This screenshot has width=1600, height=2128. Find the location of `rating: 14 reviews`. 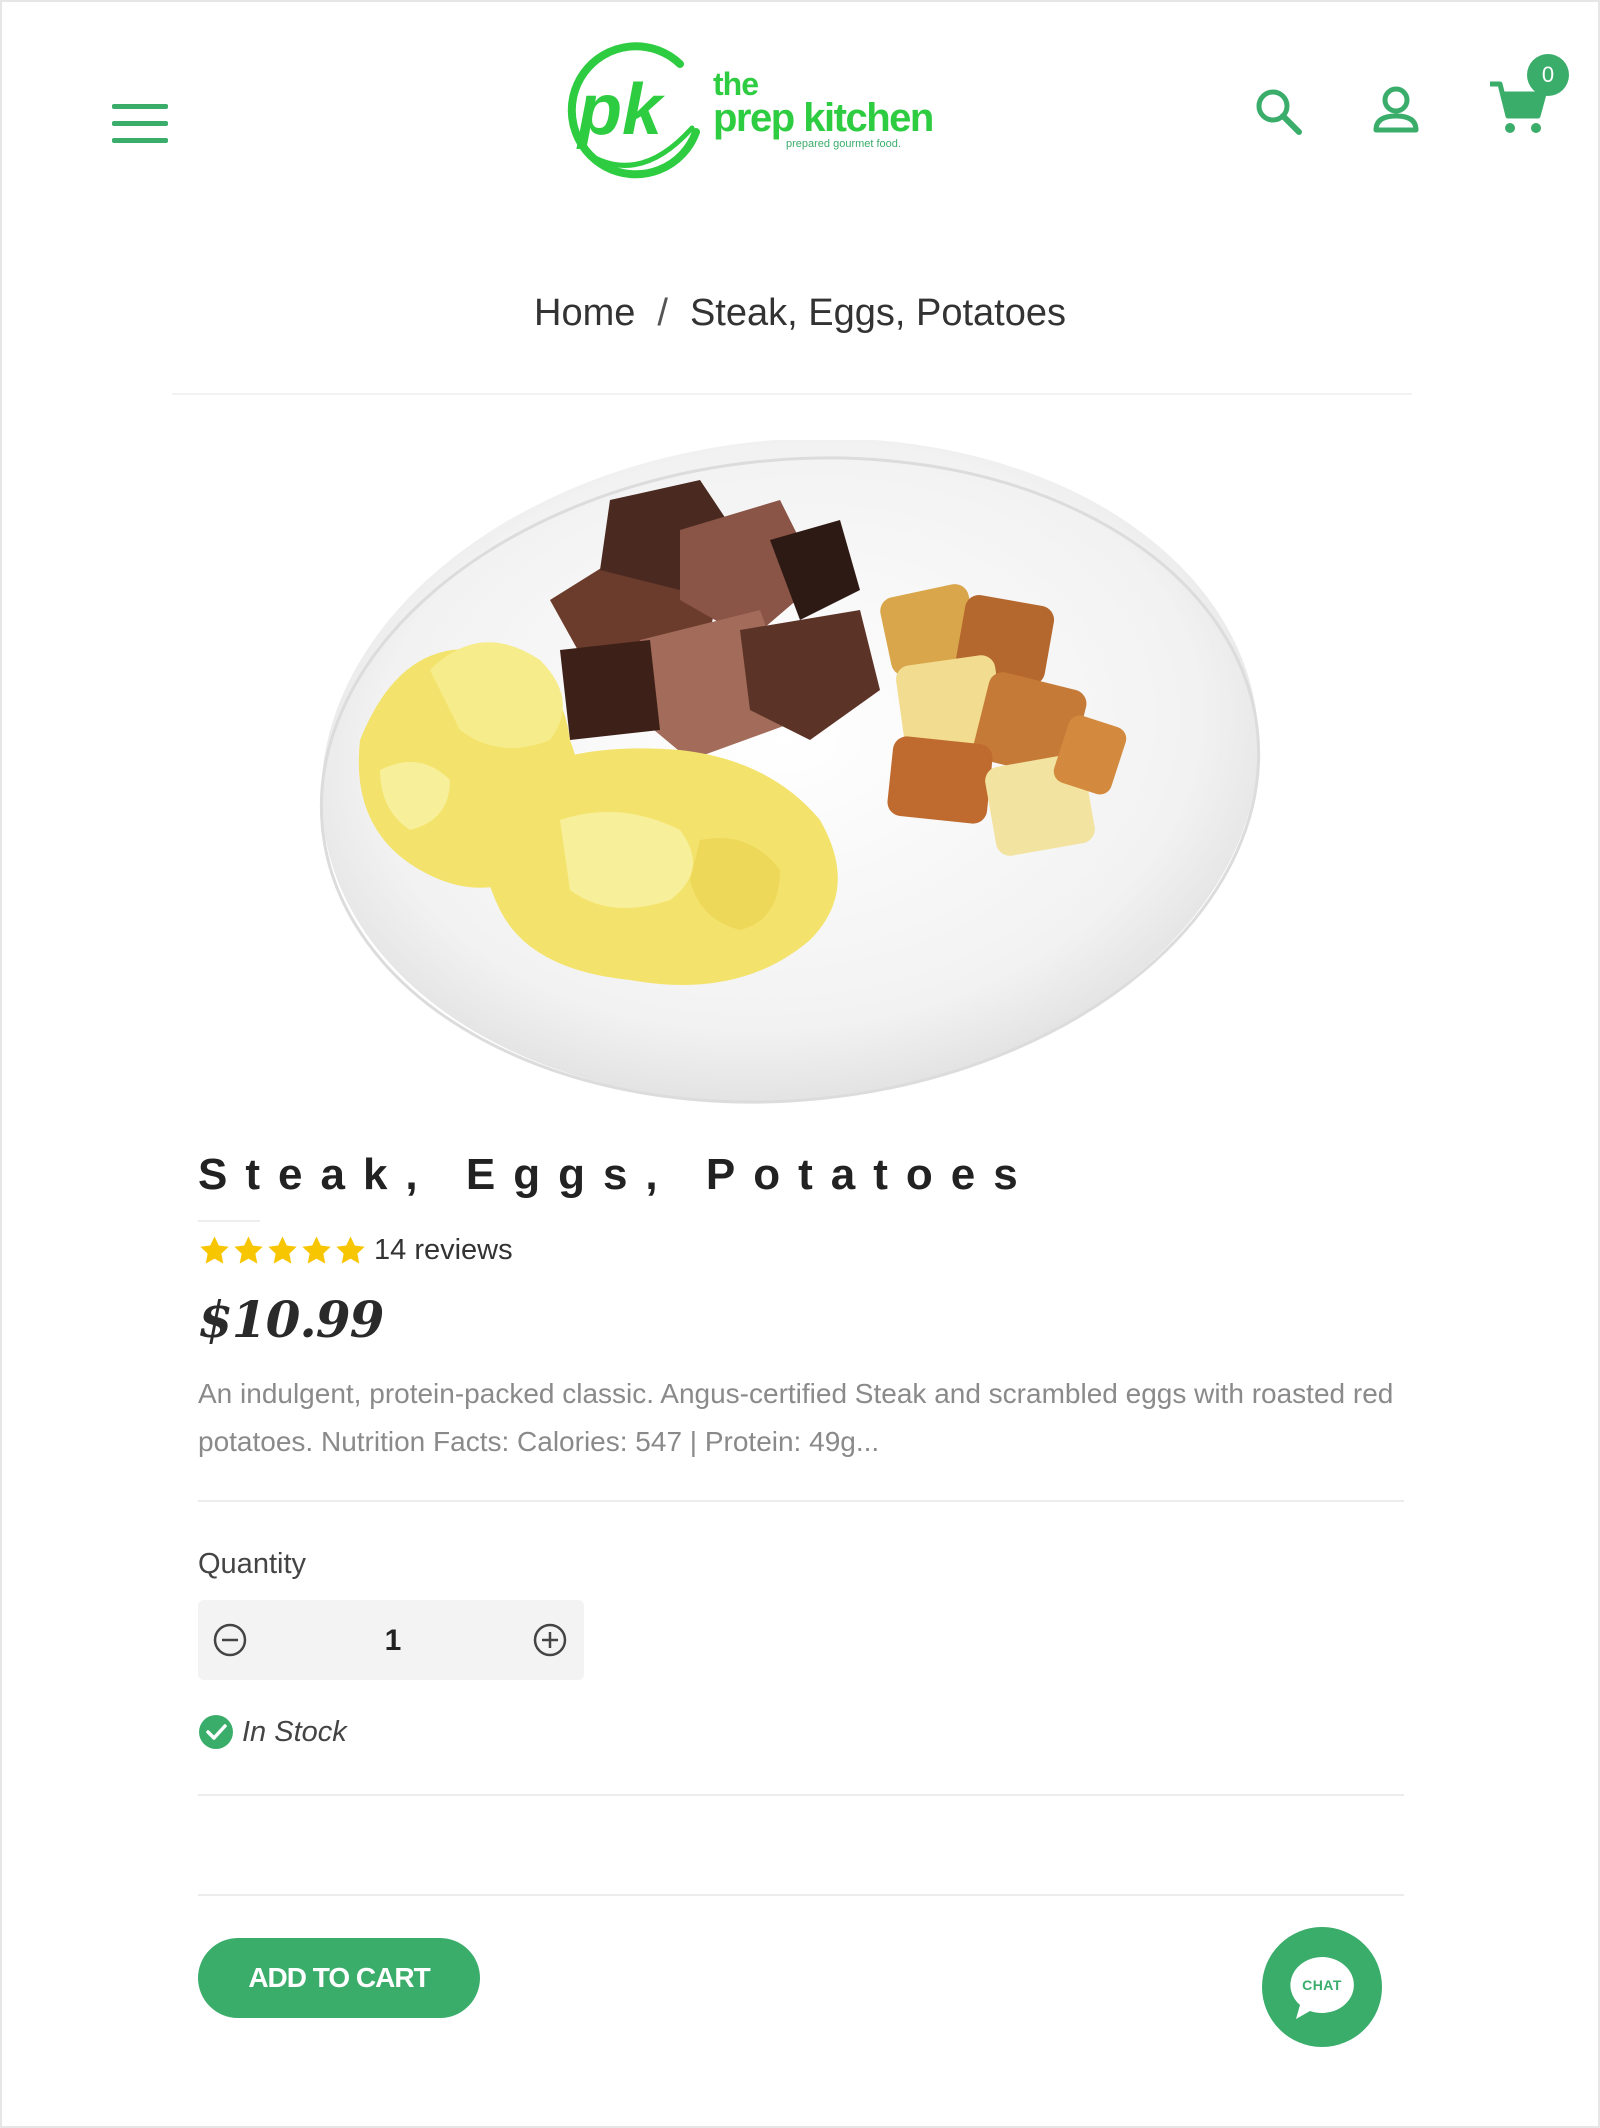

rating: 14 reviews is located at coordinates (355, 1250).